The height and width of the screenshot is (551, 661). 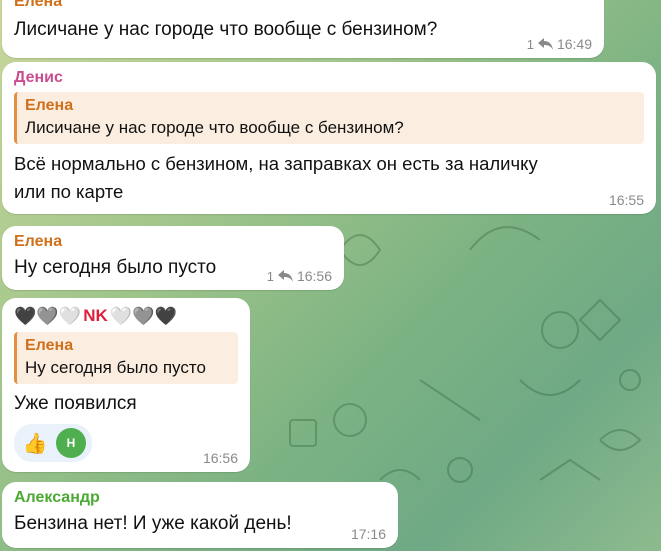 What do you see at coordinates (48, 316) in the screenshot?
I see `sender-hearts-left: 🖤🩶🤍` at bounding box center [48, 316].